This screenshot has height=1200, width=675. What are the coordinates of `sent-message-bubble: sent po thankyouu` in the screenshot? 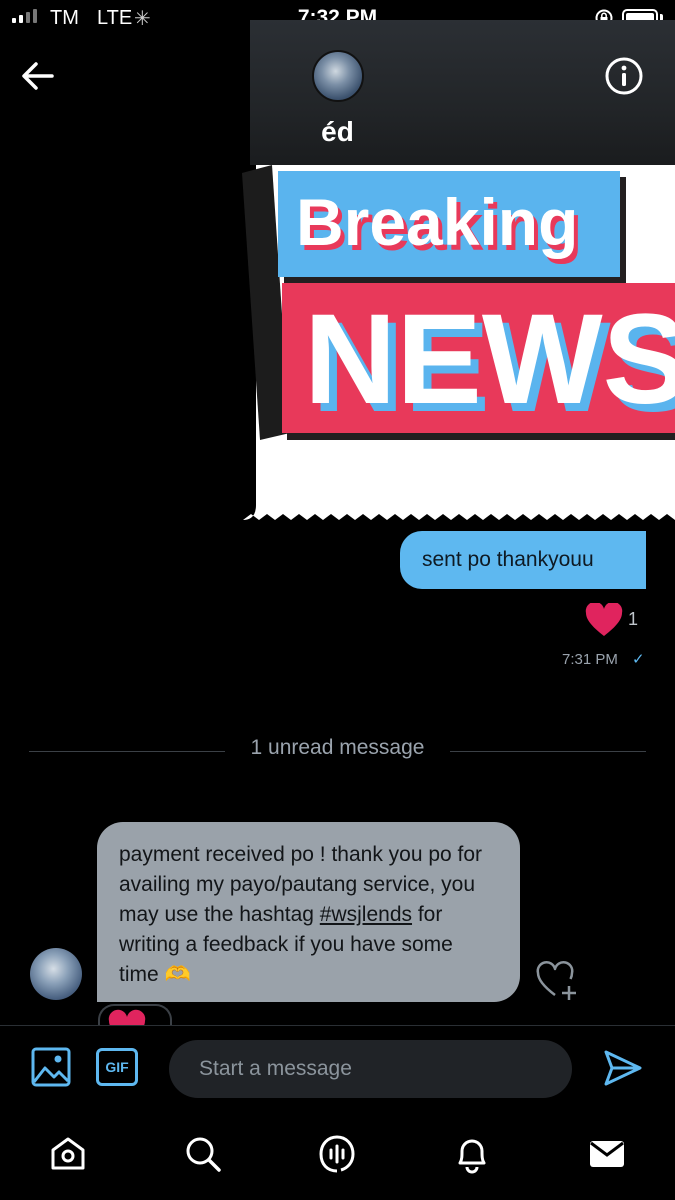 It's located at (523, 560).